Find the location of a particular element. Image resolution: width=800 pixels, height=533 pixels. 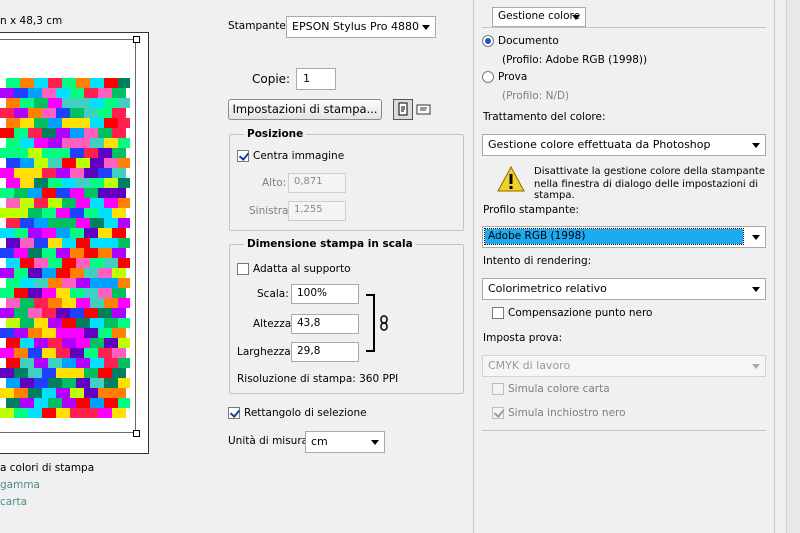

document-label: Documento is located at coordinates (528, 41).